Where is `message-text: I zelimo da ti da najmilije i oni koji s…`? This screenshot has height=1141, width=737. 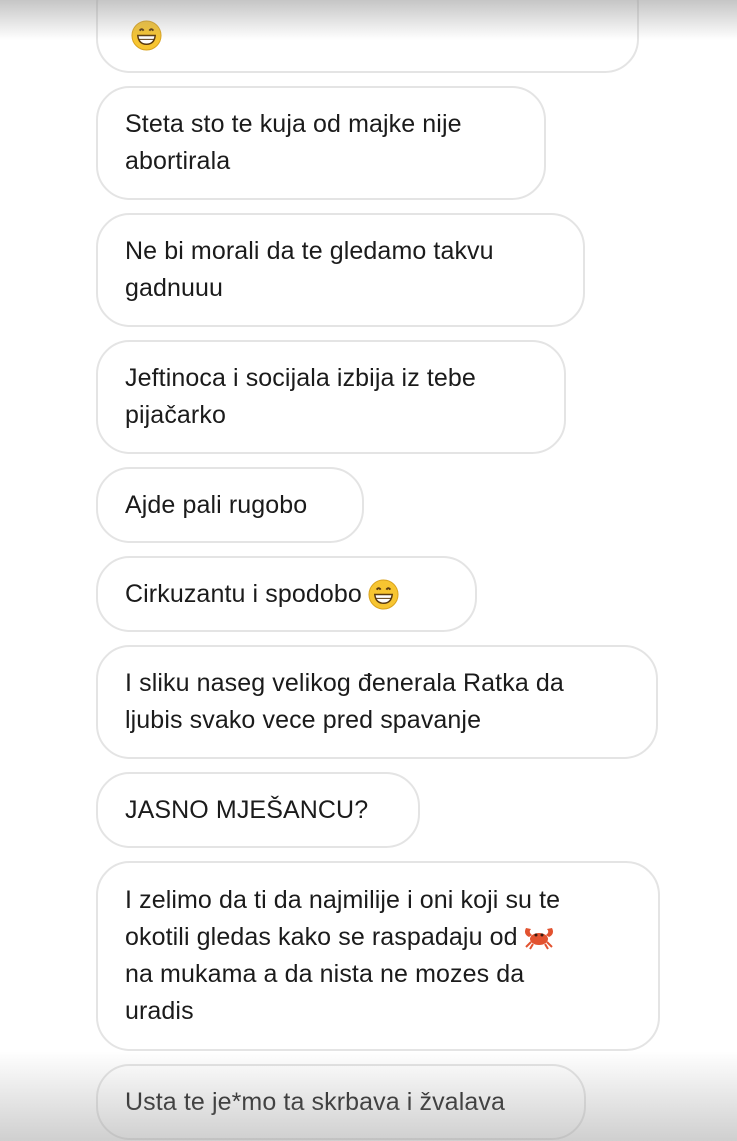
message-text: I zelimo da ti da najmilije i oni koji s… is located at coordinates (343, 918).